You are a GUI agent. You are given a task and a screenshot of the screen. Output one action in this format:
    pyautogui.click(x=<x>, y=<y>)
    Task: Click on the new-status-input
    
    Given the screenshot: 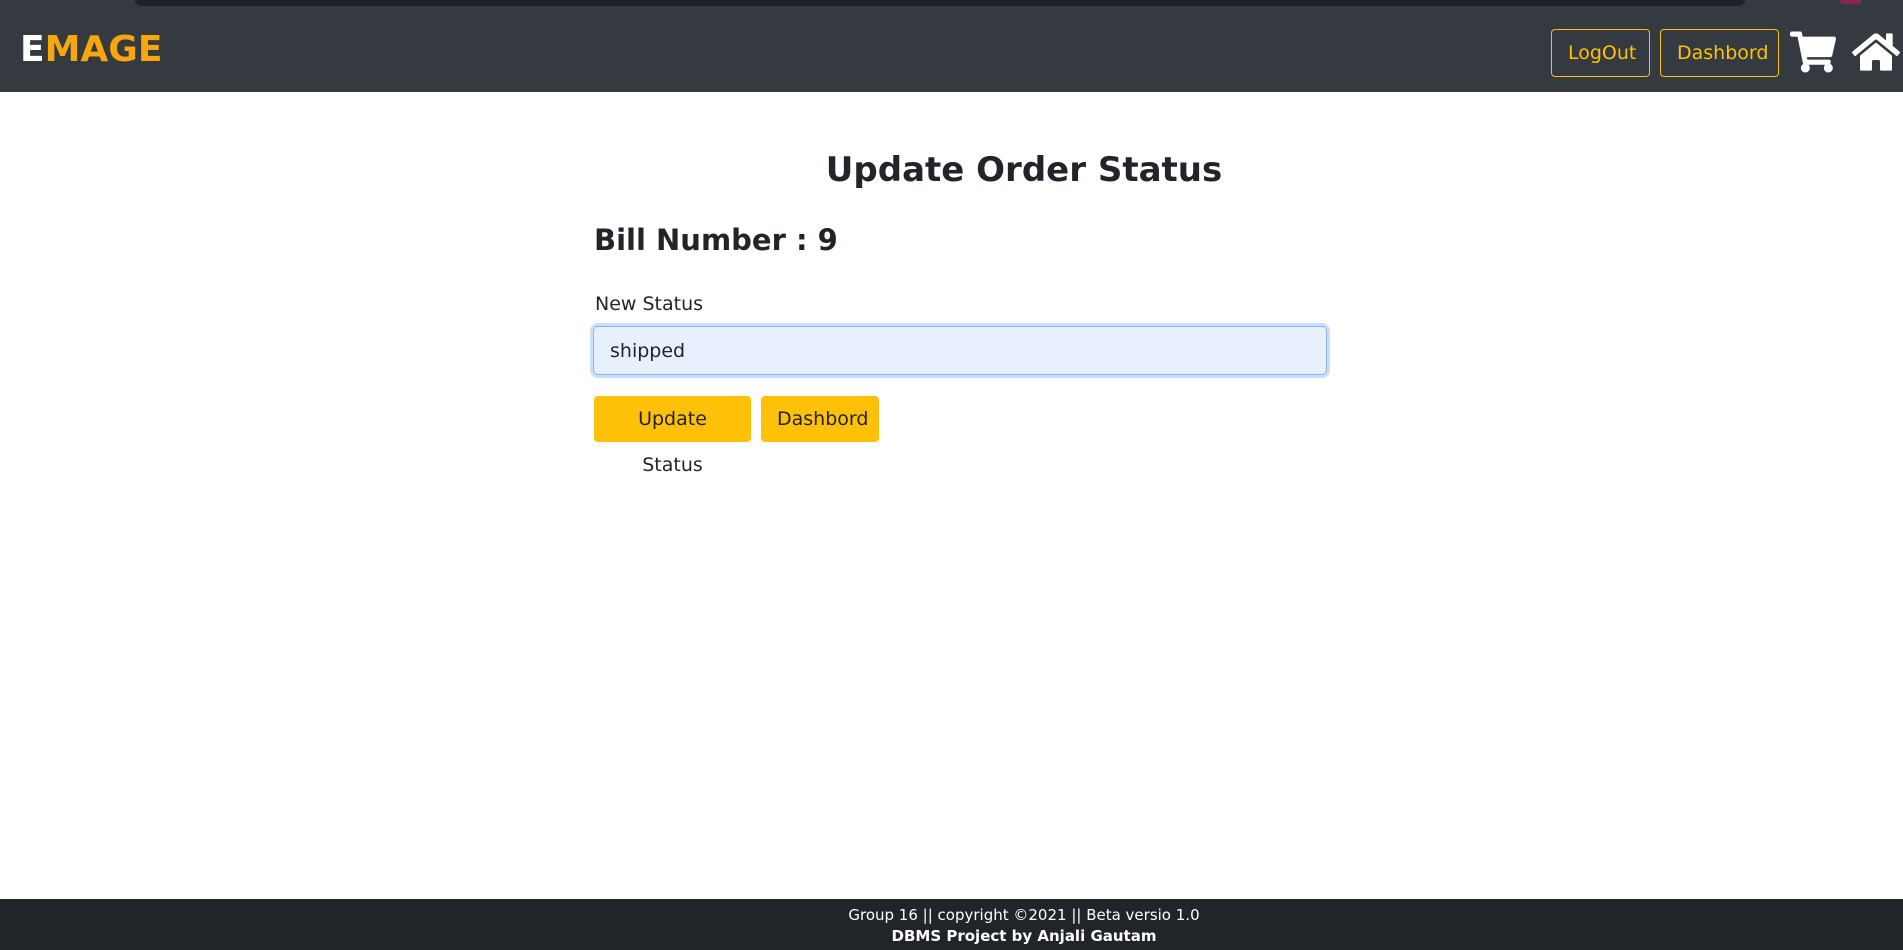 What is the action you would take?
    pyautogui.click(x=960, y=350)
    